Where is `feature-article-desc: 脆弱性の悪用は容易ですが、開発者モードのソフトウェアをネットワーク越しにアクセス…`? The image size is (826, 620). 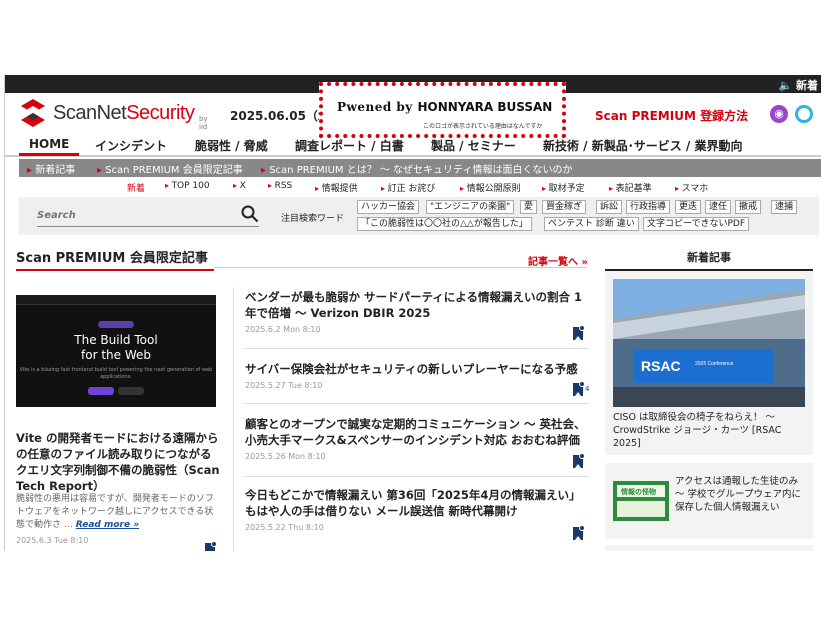 feature-article-desc: 脆弱性の悪用は容易ですが、開発者モードのソフトウェアをネットワーク越しにアクセス… is located at coordinates (115, 512).